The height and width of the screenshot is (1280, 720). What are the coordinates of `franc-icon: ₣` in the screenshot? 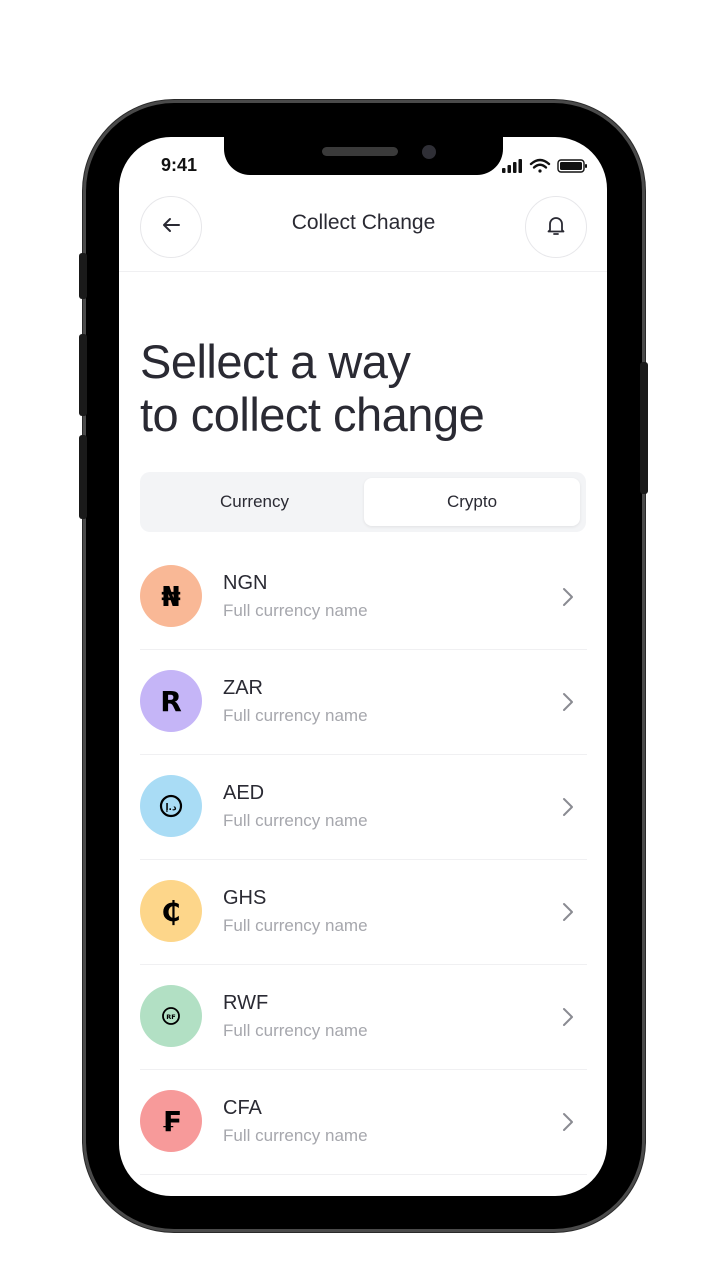 It's located at (171, 1121).